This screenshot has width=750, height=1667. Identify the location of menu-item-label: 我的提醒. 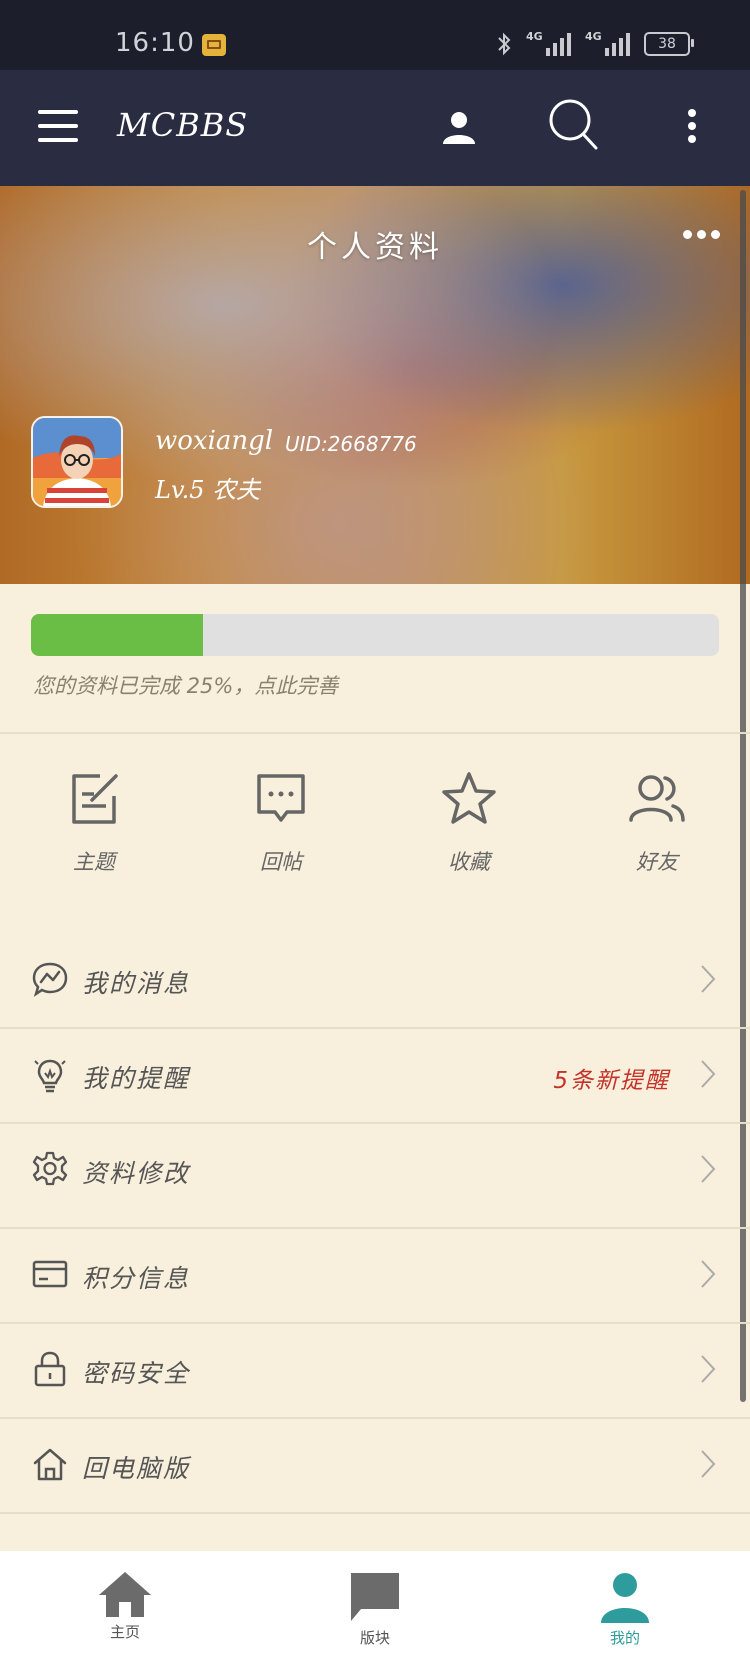
(136, 1078).